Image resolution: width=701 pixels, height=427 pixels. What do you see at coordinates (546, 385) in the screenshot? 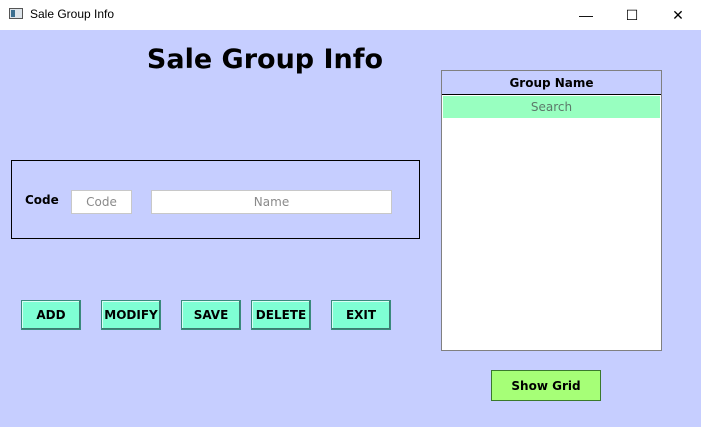
I see `show-grid-button: Show Grid` at bounding box center [546, 385].